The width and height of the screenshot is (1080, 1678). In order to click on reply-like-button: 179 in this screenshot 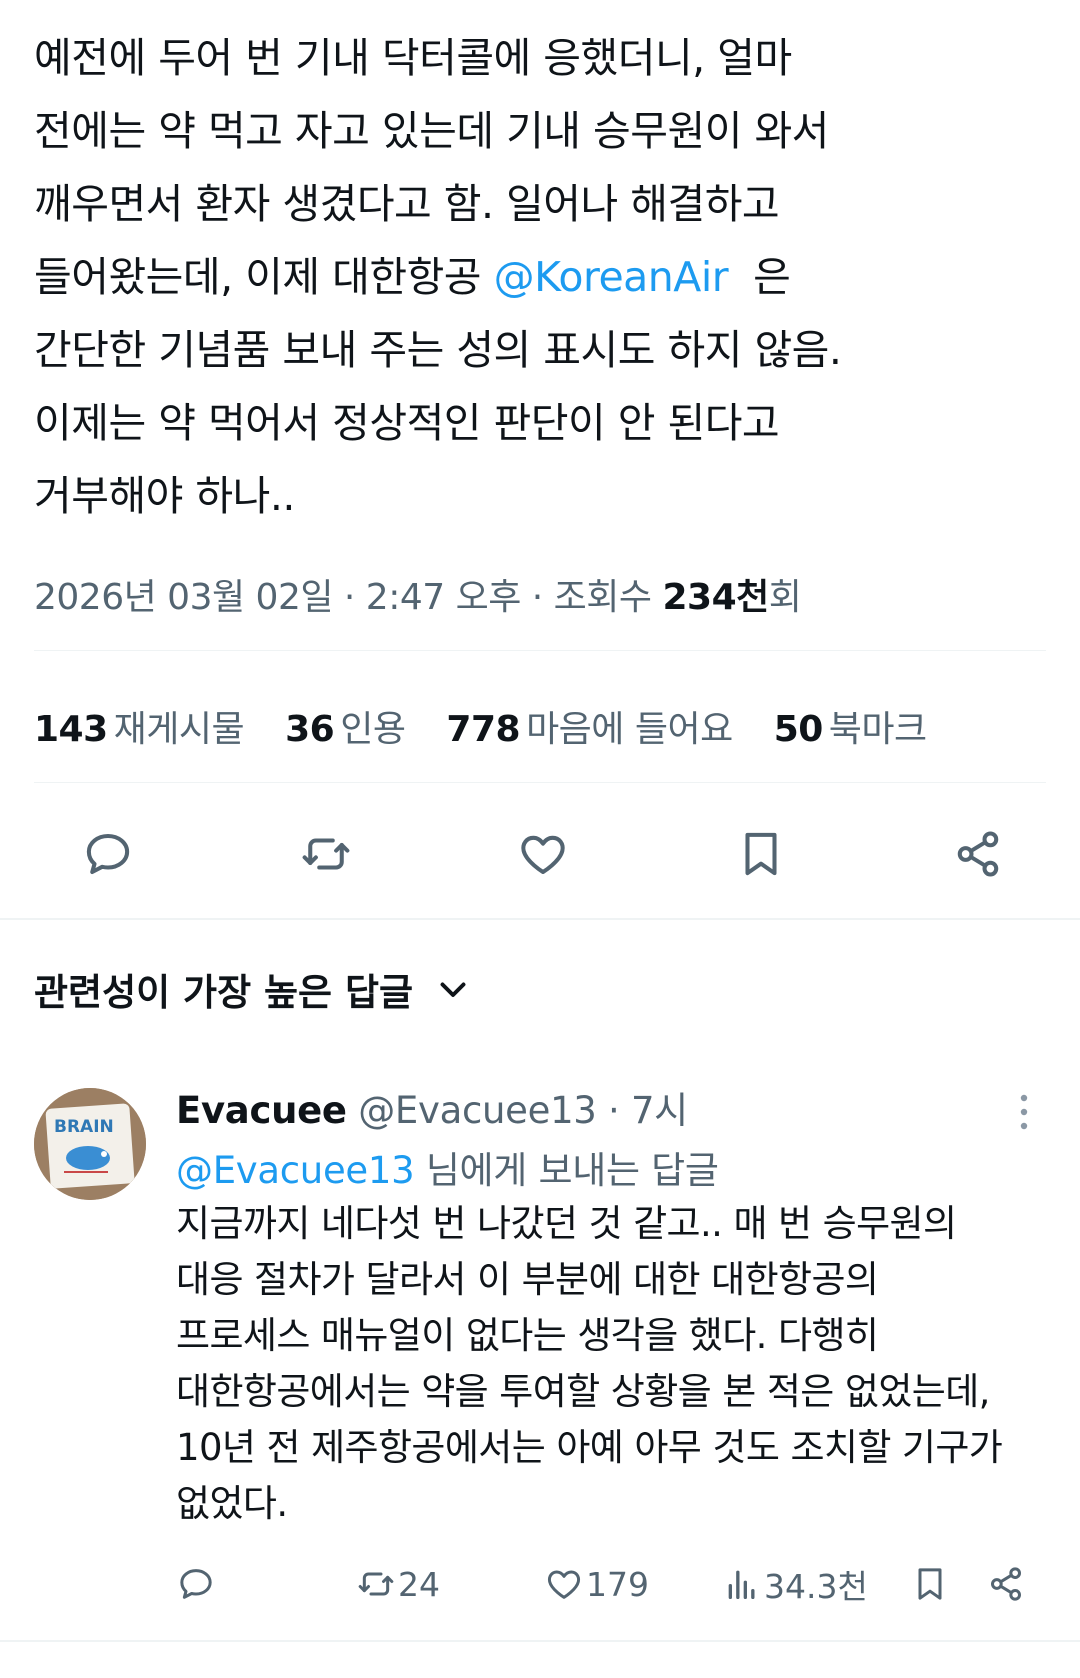, I will do `click(596, 1584)`.